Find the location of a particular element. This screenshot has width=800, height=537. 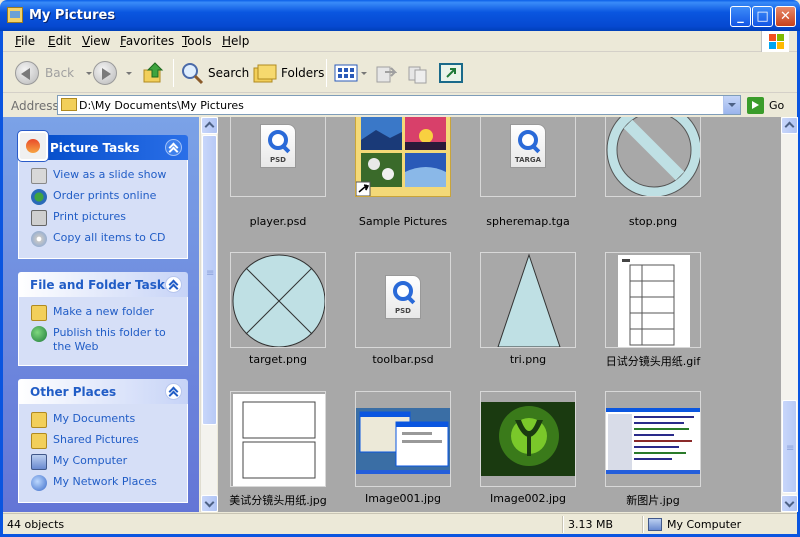

menu-view: View is located at coordinates (96, 41).